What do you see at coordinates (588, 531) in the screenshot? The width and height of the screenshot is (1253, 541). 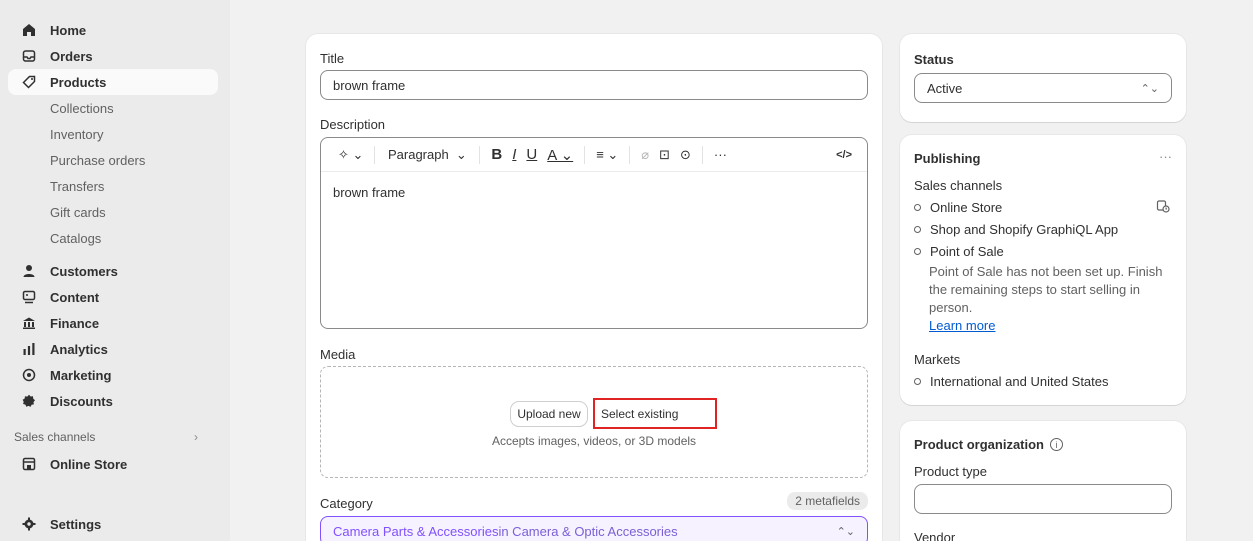 I see `category-value-rest: in Camera & Optic Accessories` at bounding box center [588, 531].